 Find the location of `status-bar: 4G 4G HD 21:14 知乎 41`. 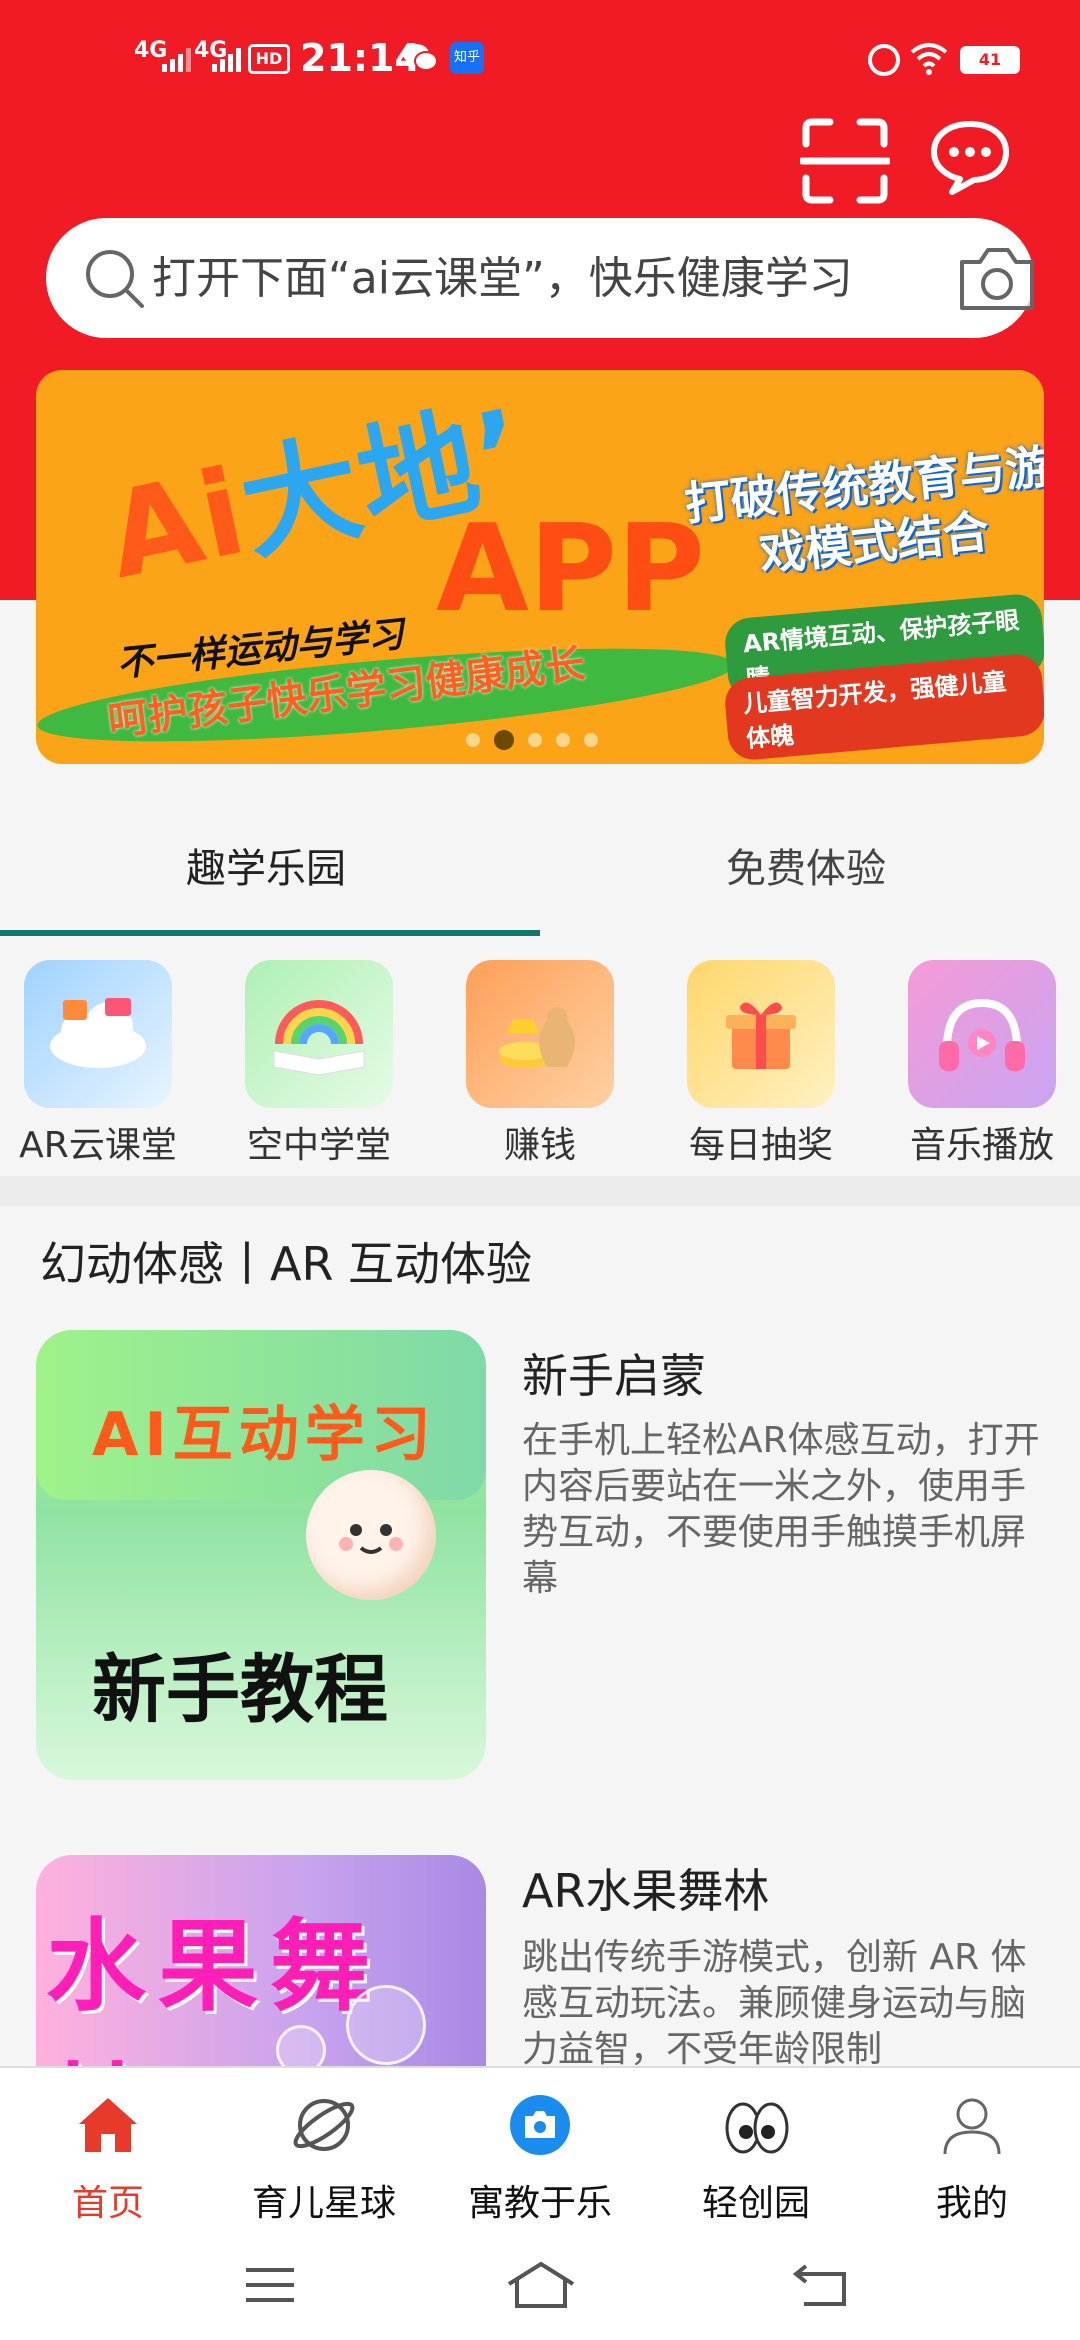

status-bar: 4G 4G HD 21:14 知乎 41 is located at coordinates (540, 60).